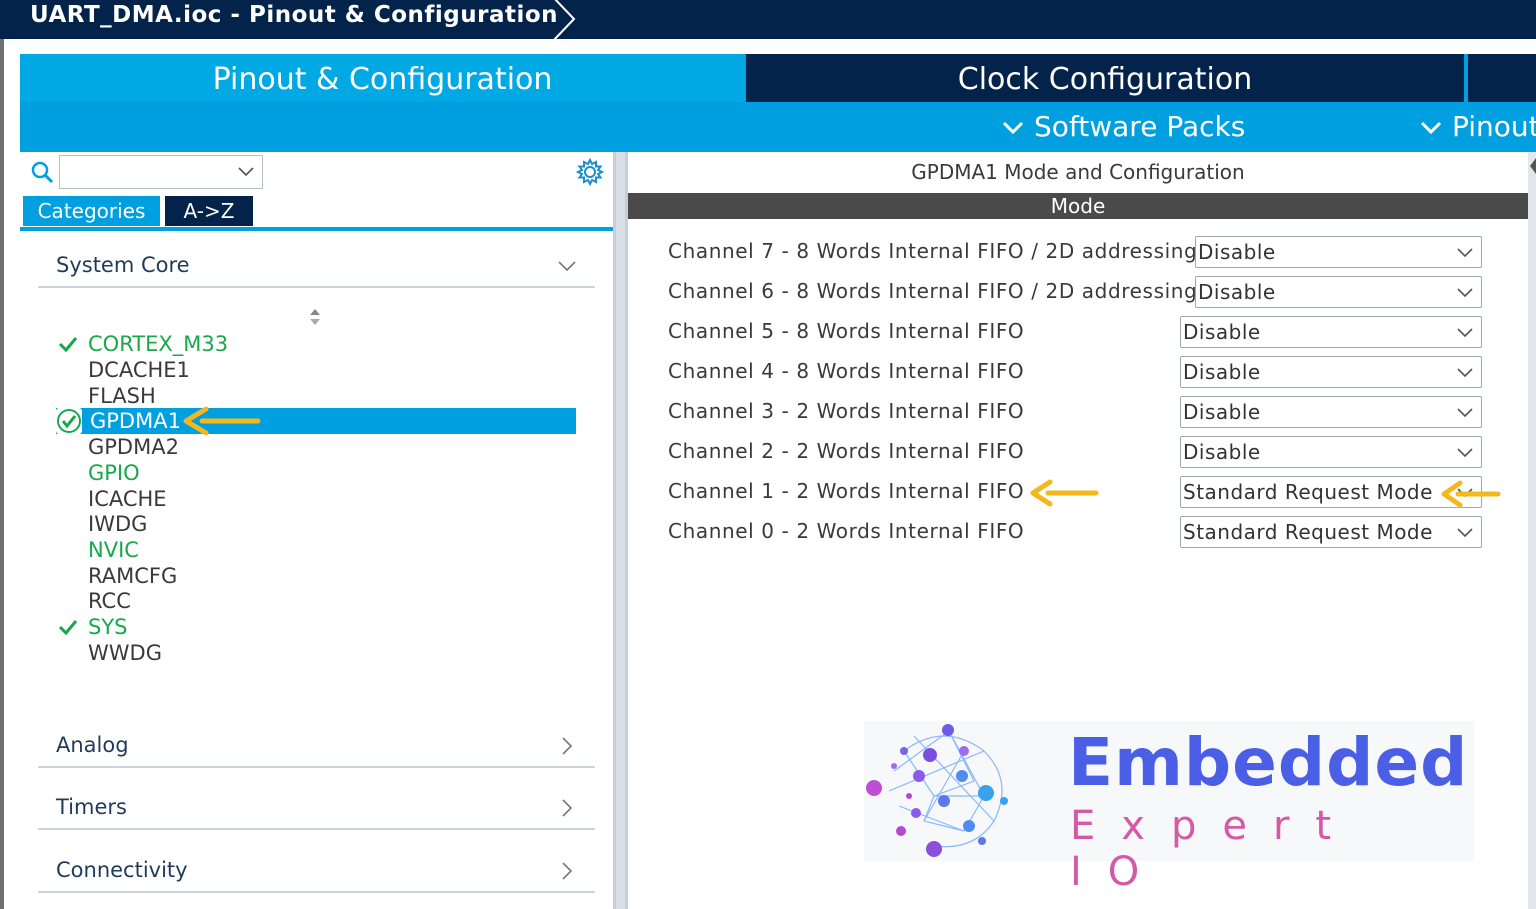 The image size is (1536, 909). What do you see at coordinates (108, 627) in the screenshot?
I see `peripheral-name: SYS` at bounding box center [108, 627].